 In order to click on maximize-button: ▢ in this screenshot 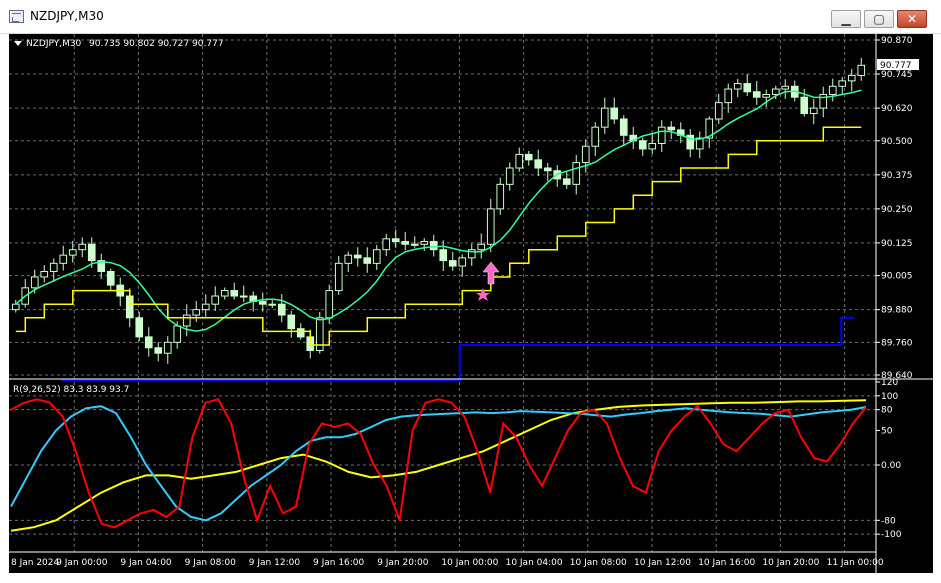, I will do `click(879, 19)`.